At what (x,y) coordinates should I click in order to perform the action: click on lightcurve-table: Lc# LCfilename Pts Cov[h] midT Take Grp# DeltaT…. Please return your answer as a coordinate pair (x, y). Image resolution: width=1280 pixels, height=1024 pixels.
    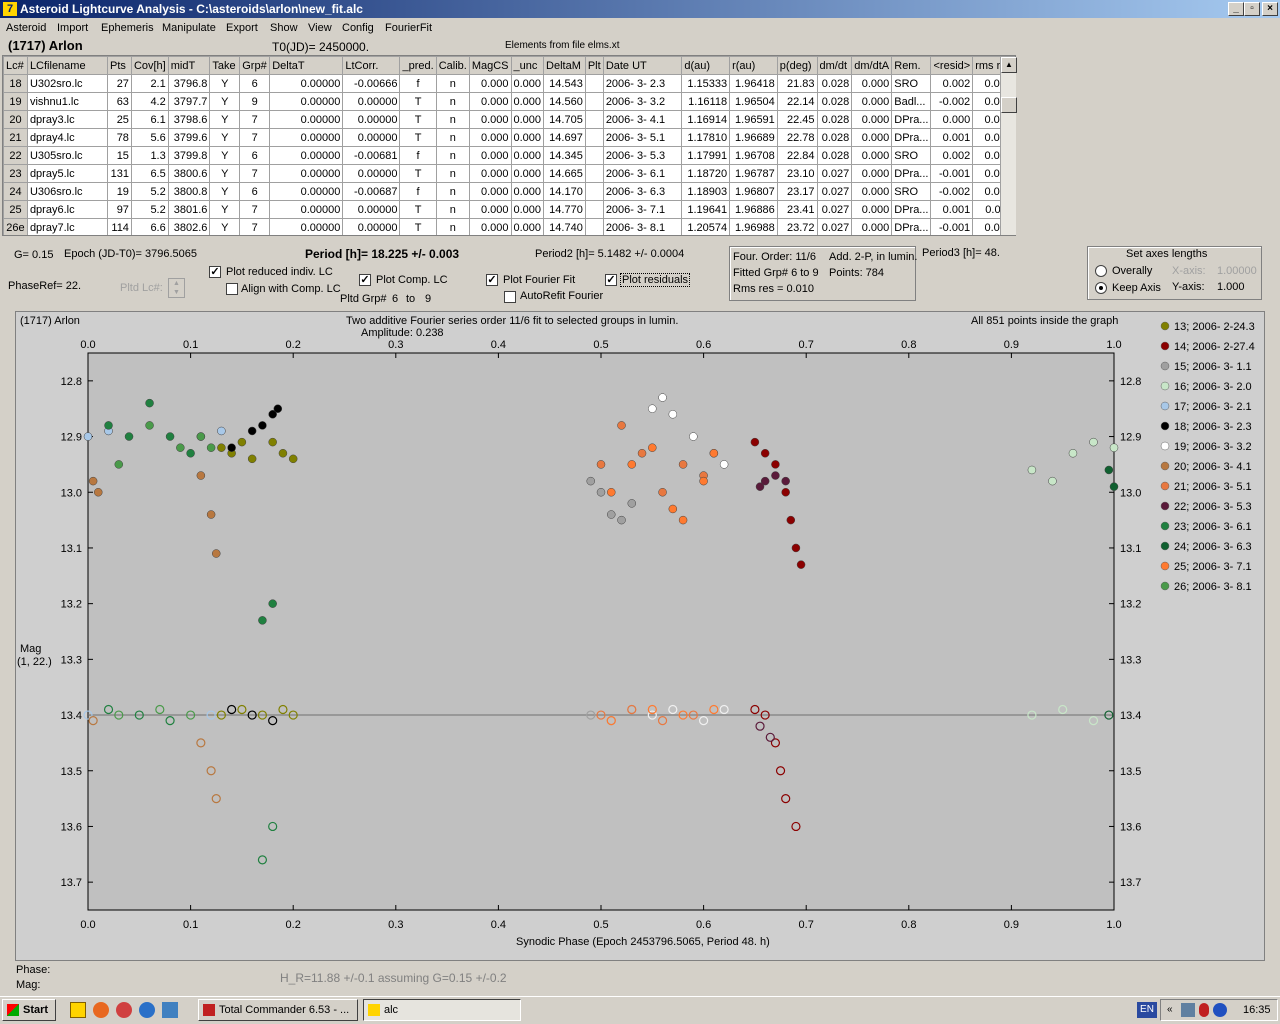
    Looking at the image, I should click on (509, 145).